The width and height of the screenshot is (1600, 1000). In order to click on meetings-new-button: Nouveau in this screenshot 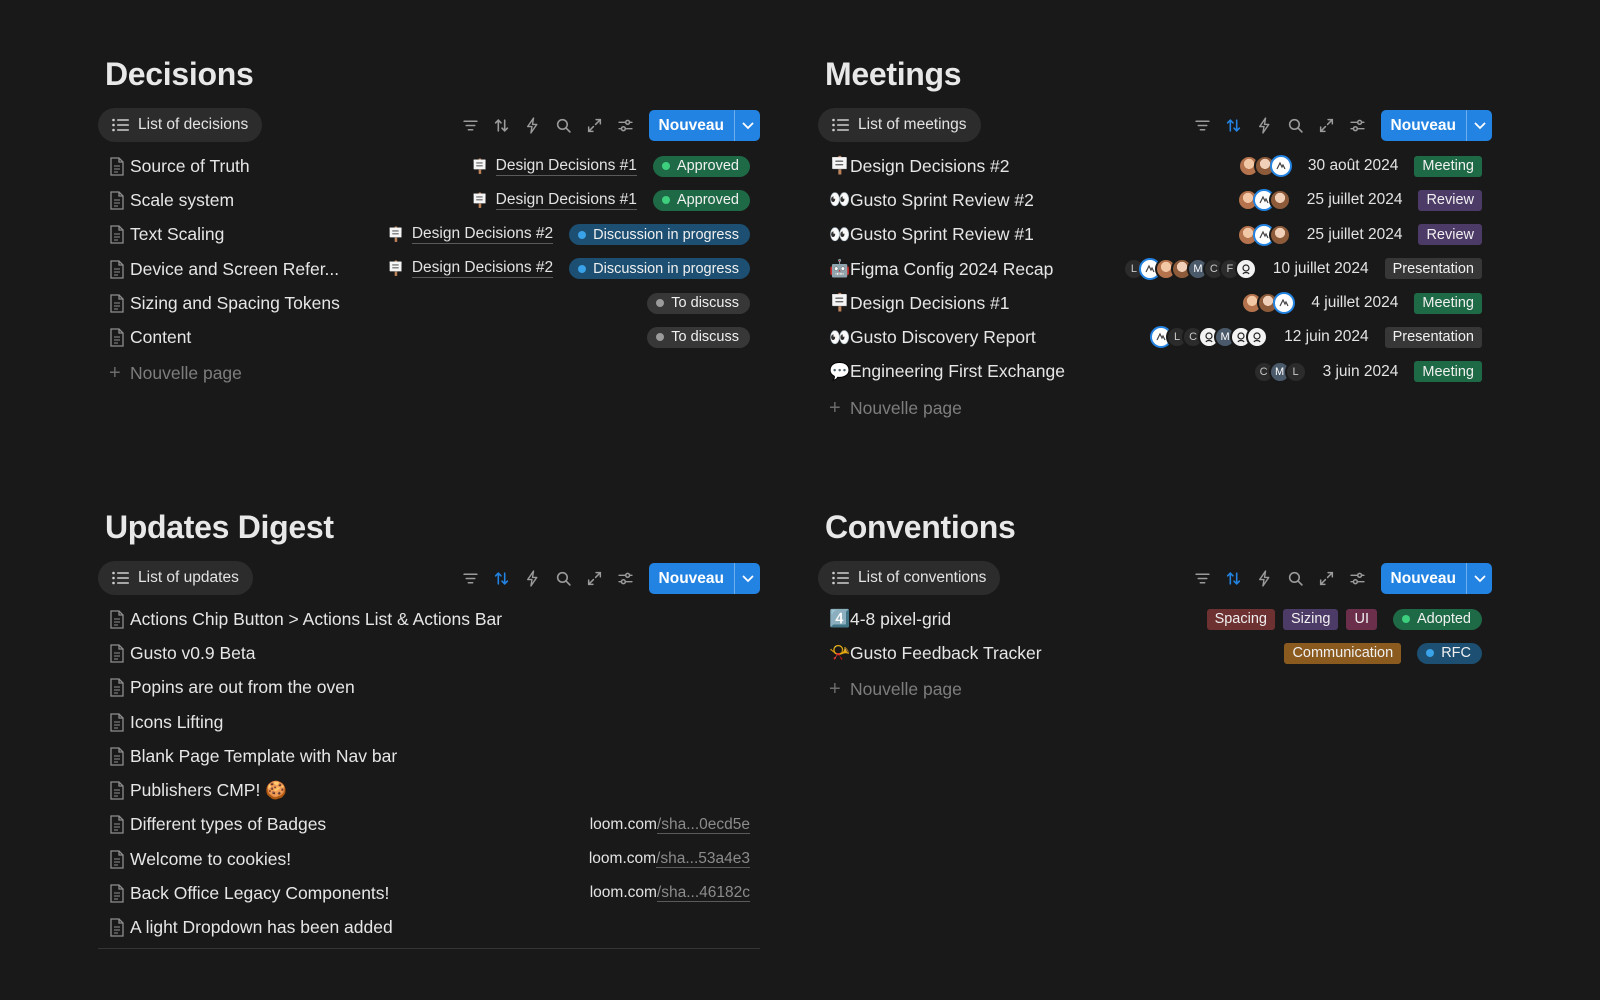, I will do `click(1436, 125)`.